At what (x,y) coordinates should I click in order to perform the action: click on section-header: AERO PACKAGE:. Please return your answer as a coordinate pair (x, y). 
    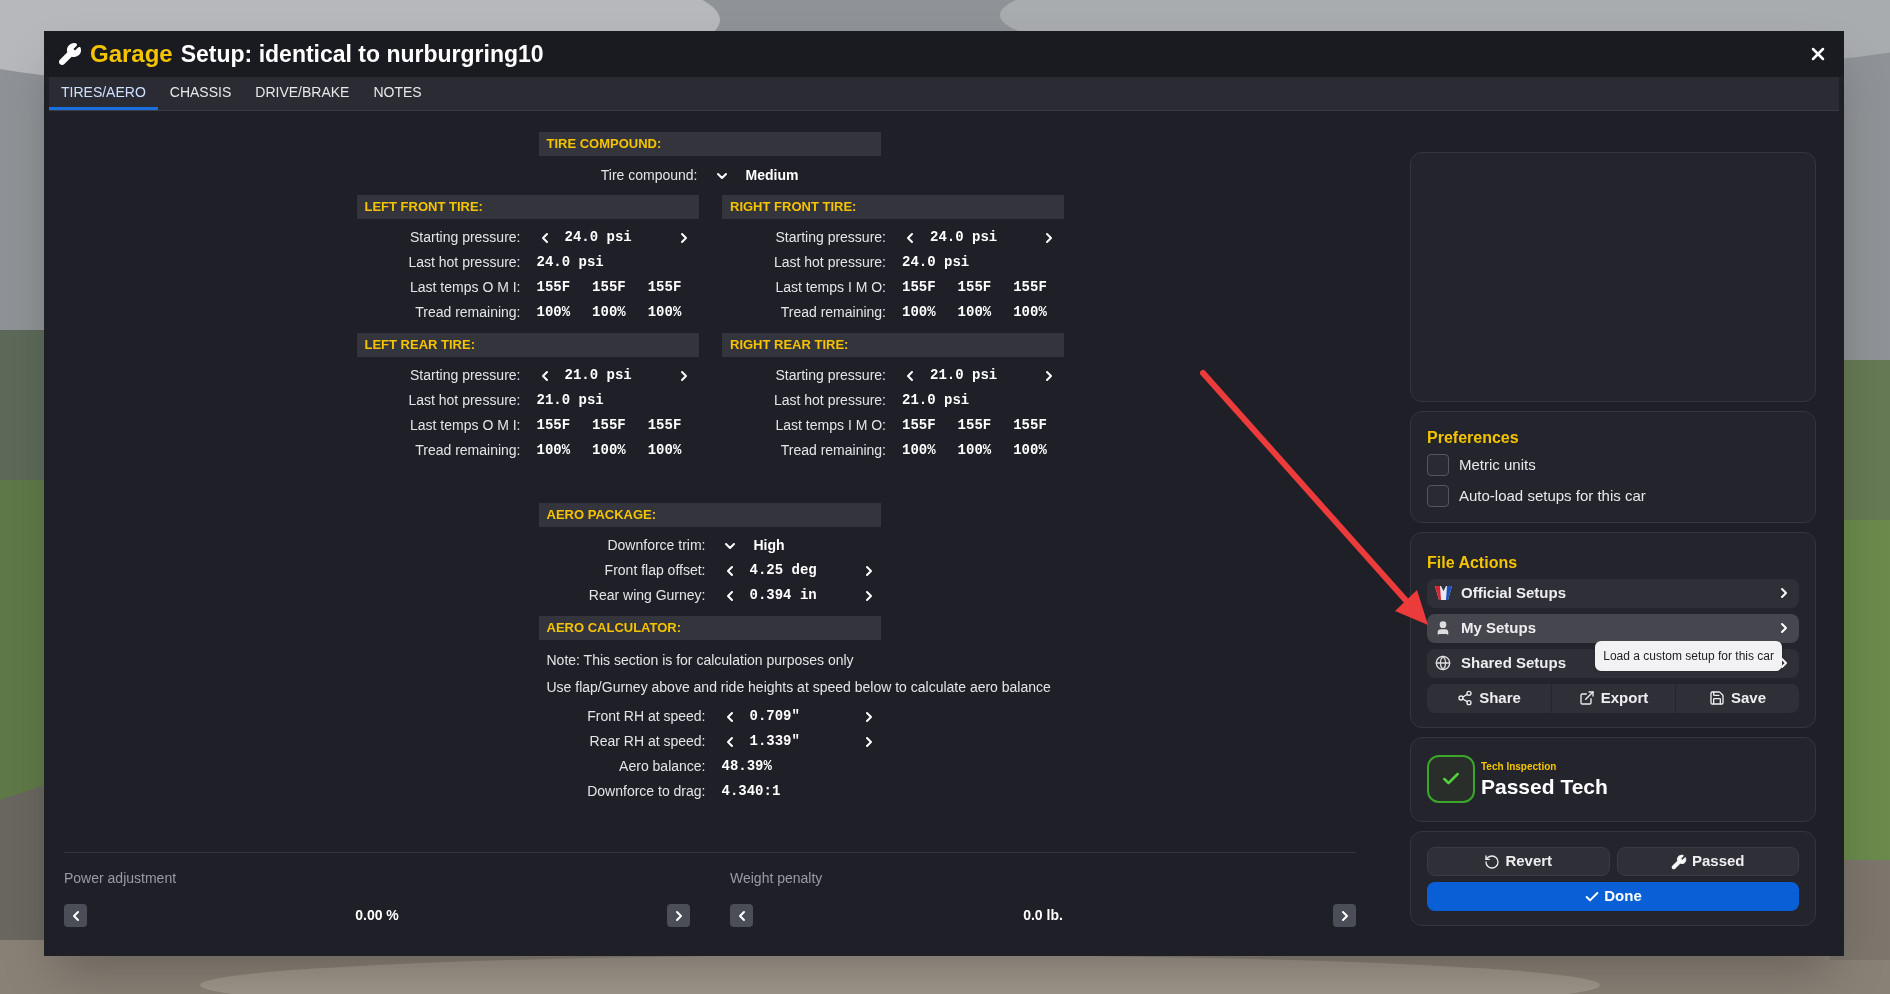
    Looking at the image, I should click on (709, 515).